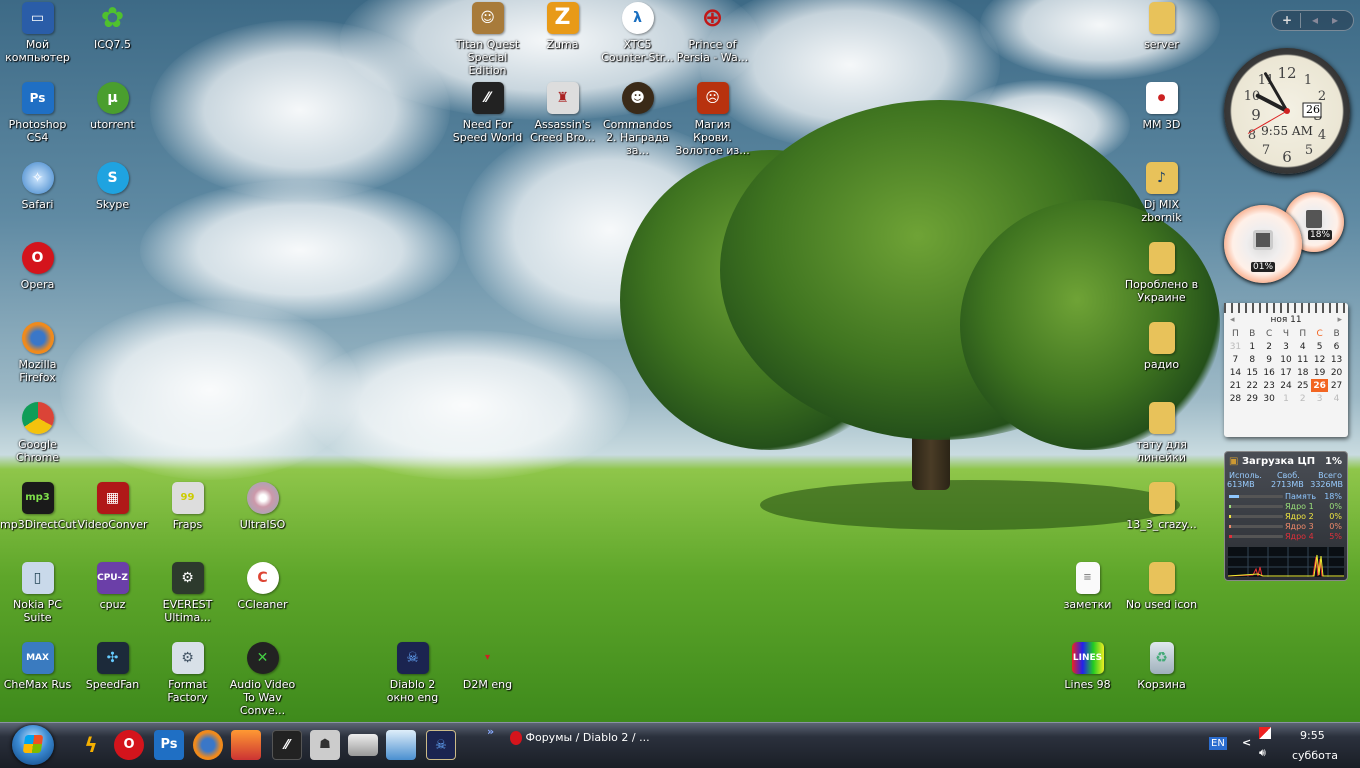 This screenshot has height=768, width=1360. I want to click on next-gadget-button: ▸, so click(1335, 20).